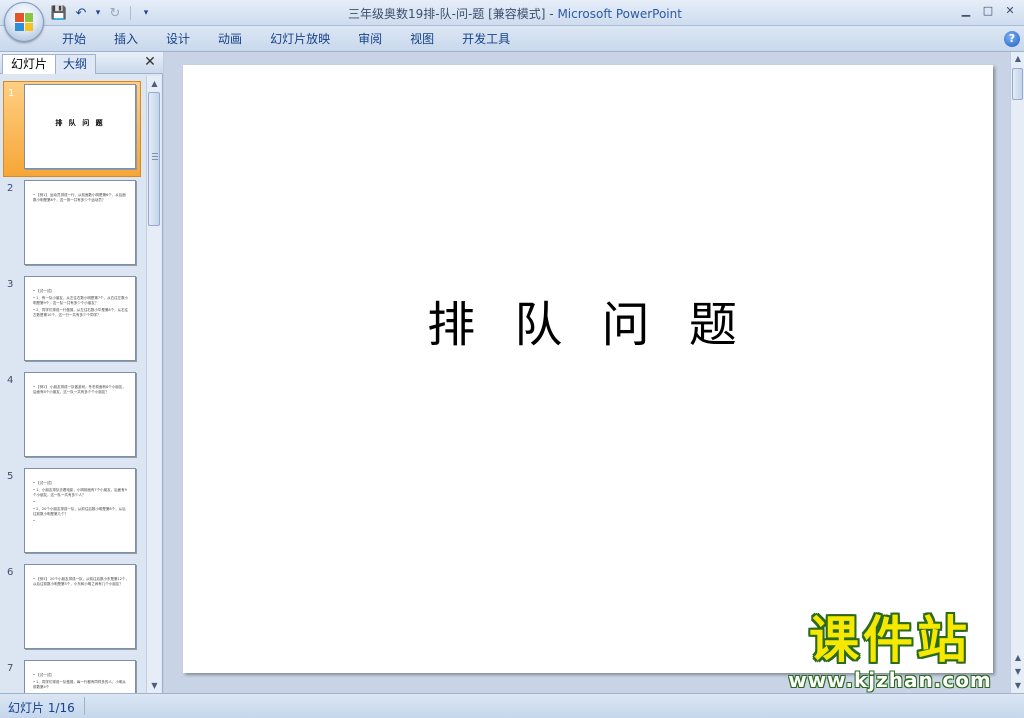 The image size is (1024, 718). Describe the element at coordinates (75, 64) in the screenshot. I see `tab-outline: 大纲` at that location.